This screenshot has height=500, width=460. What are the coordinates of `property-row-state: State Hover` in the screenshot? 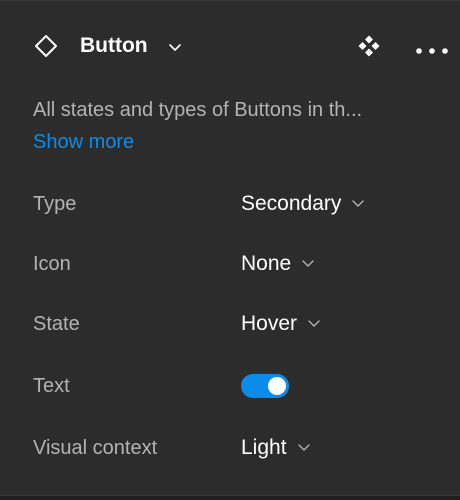 It's located at (230, 324).